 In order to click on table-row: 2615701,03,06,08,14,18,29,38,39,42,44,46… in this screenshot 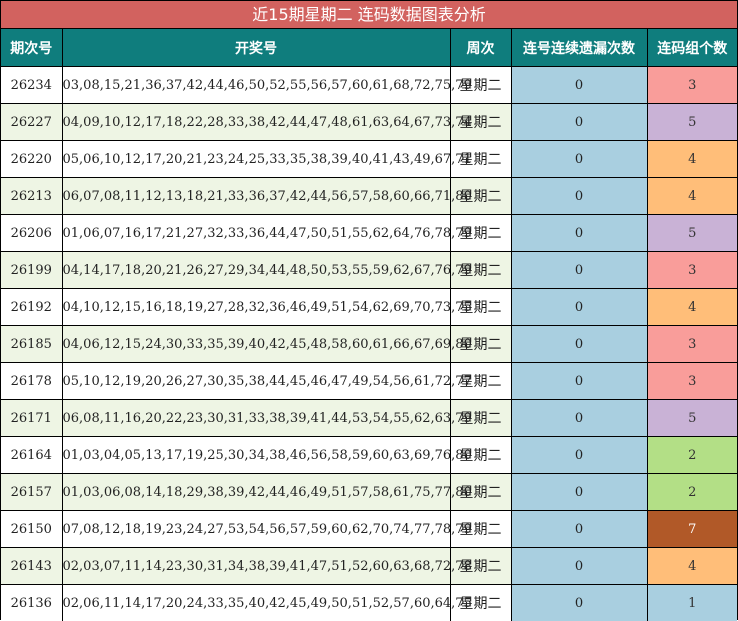, I will do `click(369, 492)`.